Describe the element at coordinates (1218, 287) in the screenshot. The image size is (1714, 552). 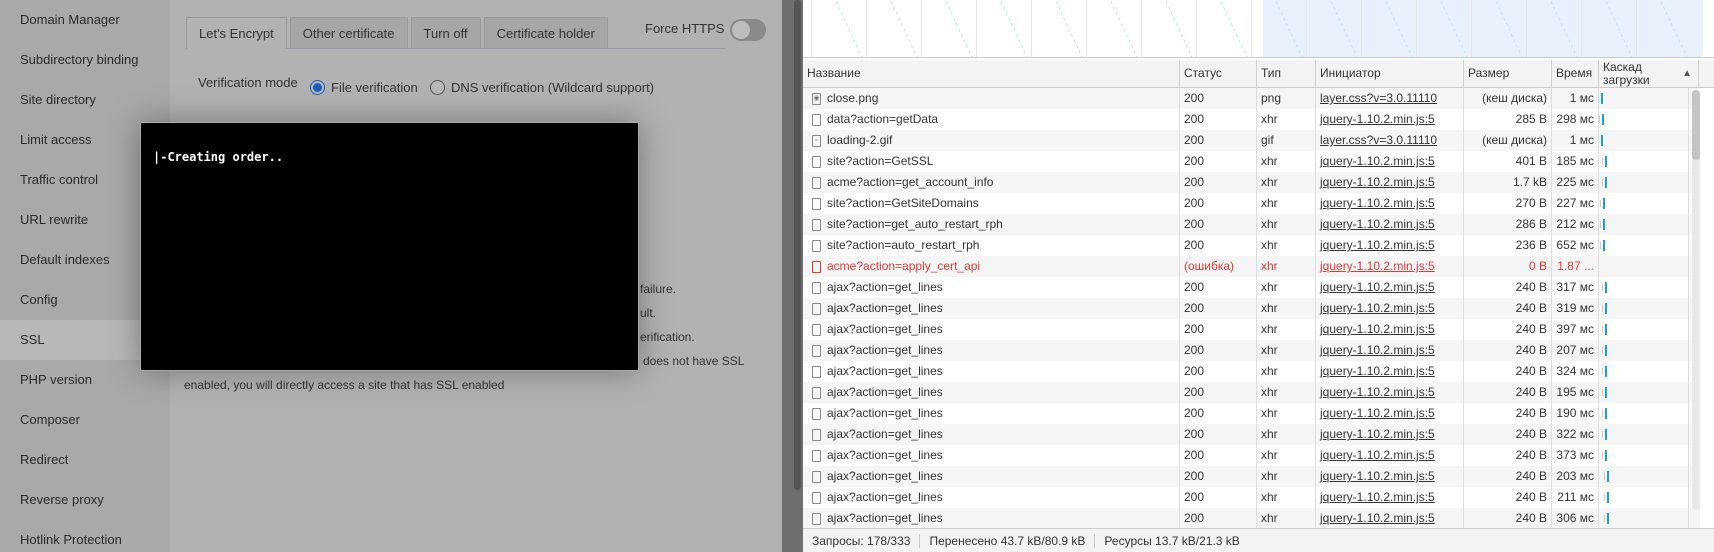
I see `request-status: 200` at that location.